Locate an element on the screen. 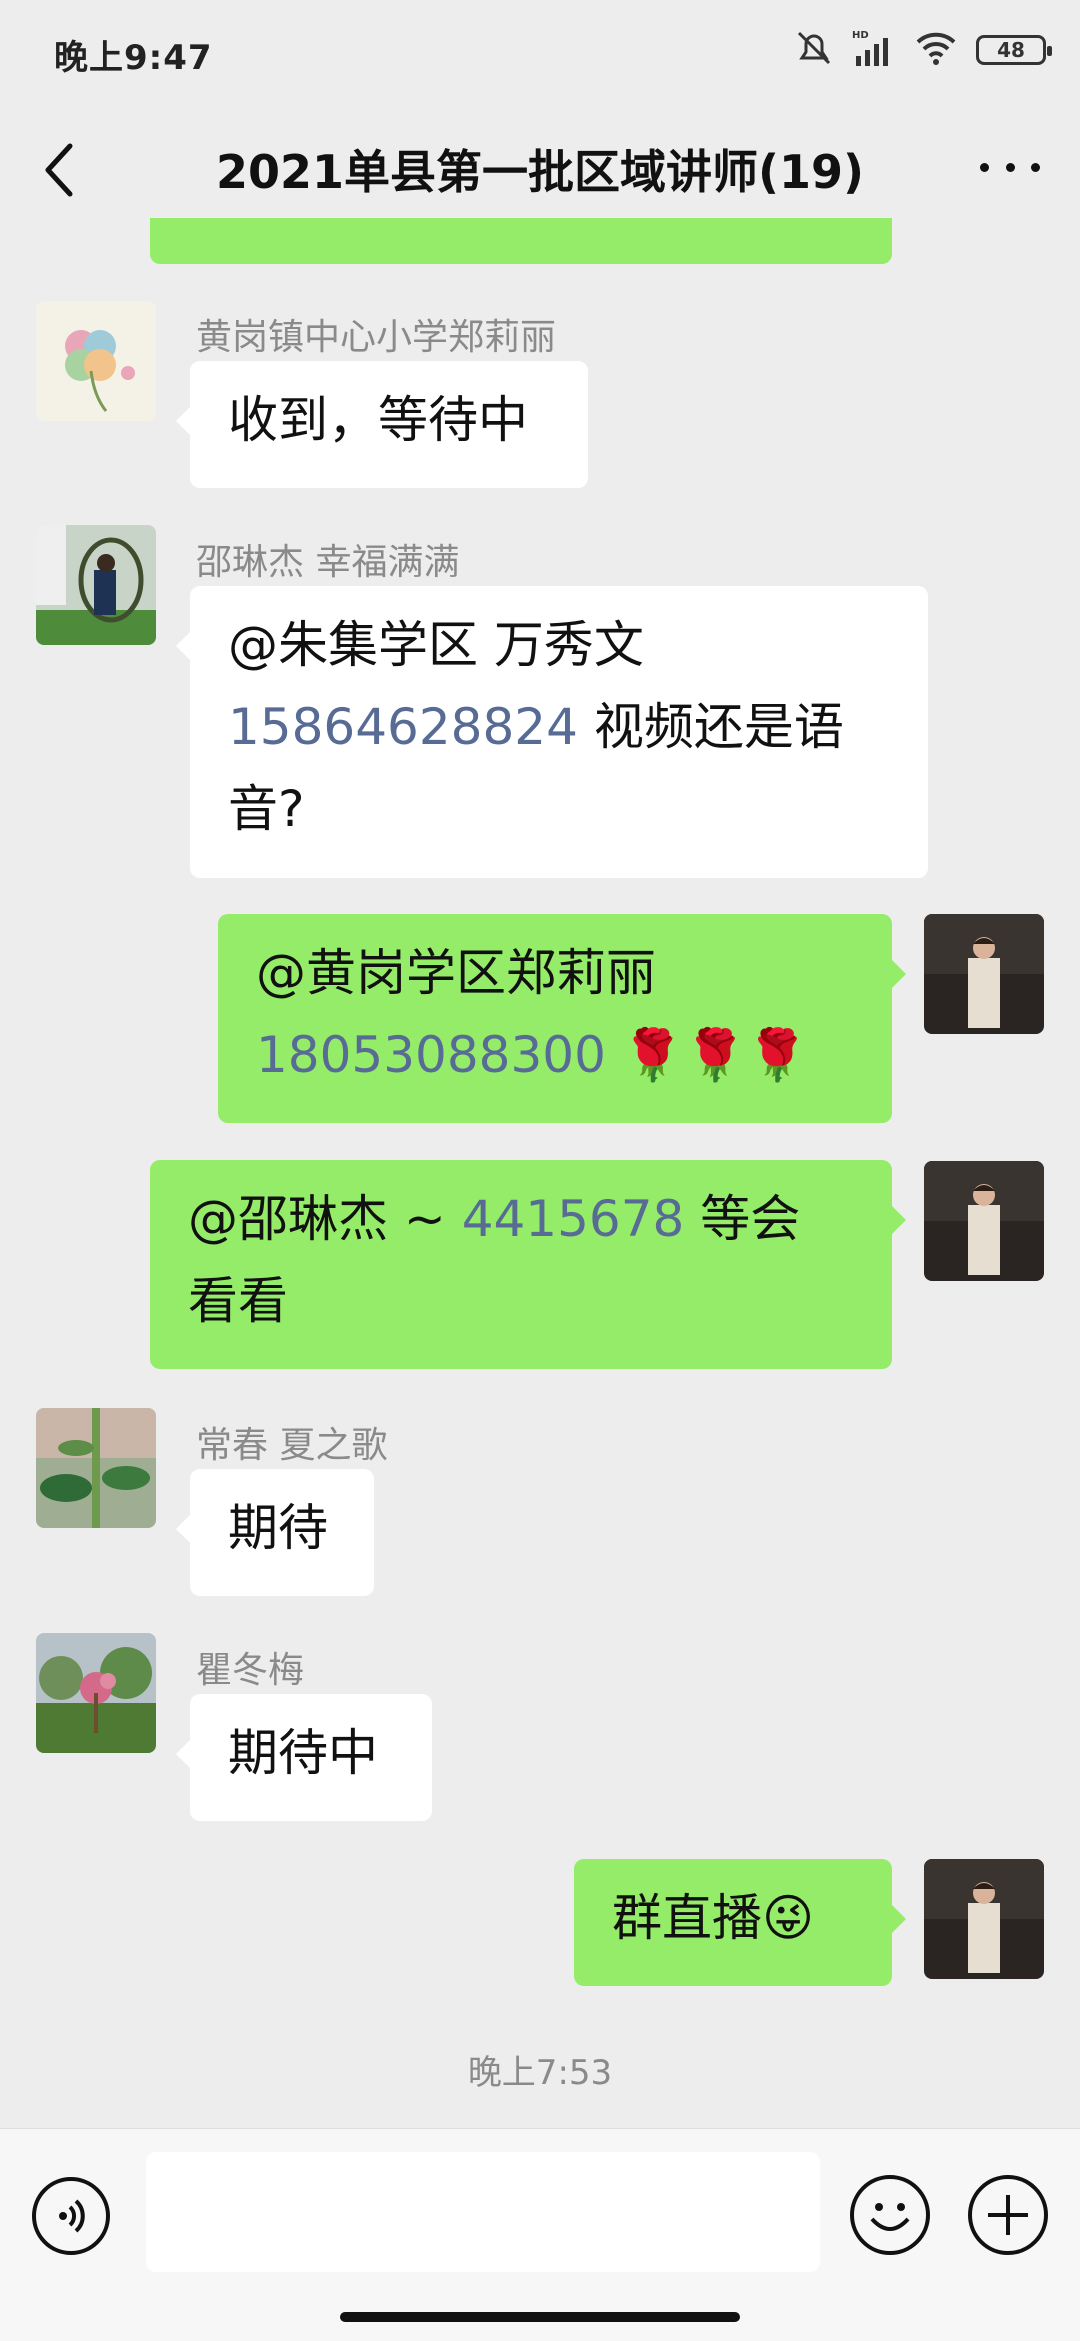  message-text: 等会 is located at coordinates (742, 1219).